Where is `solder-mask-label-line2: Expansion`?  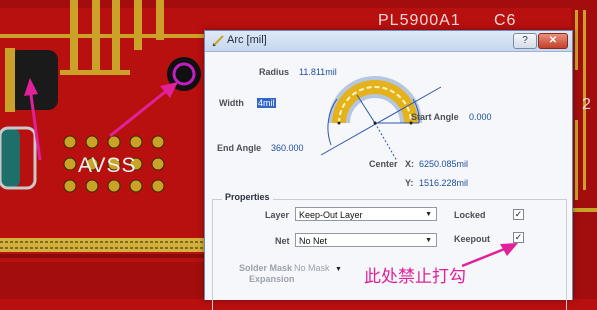 solder-mask-label-line2: Expansion is located at coordinates (272, 279).